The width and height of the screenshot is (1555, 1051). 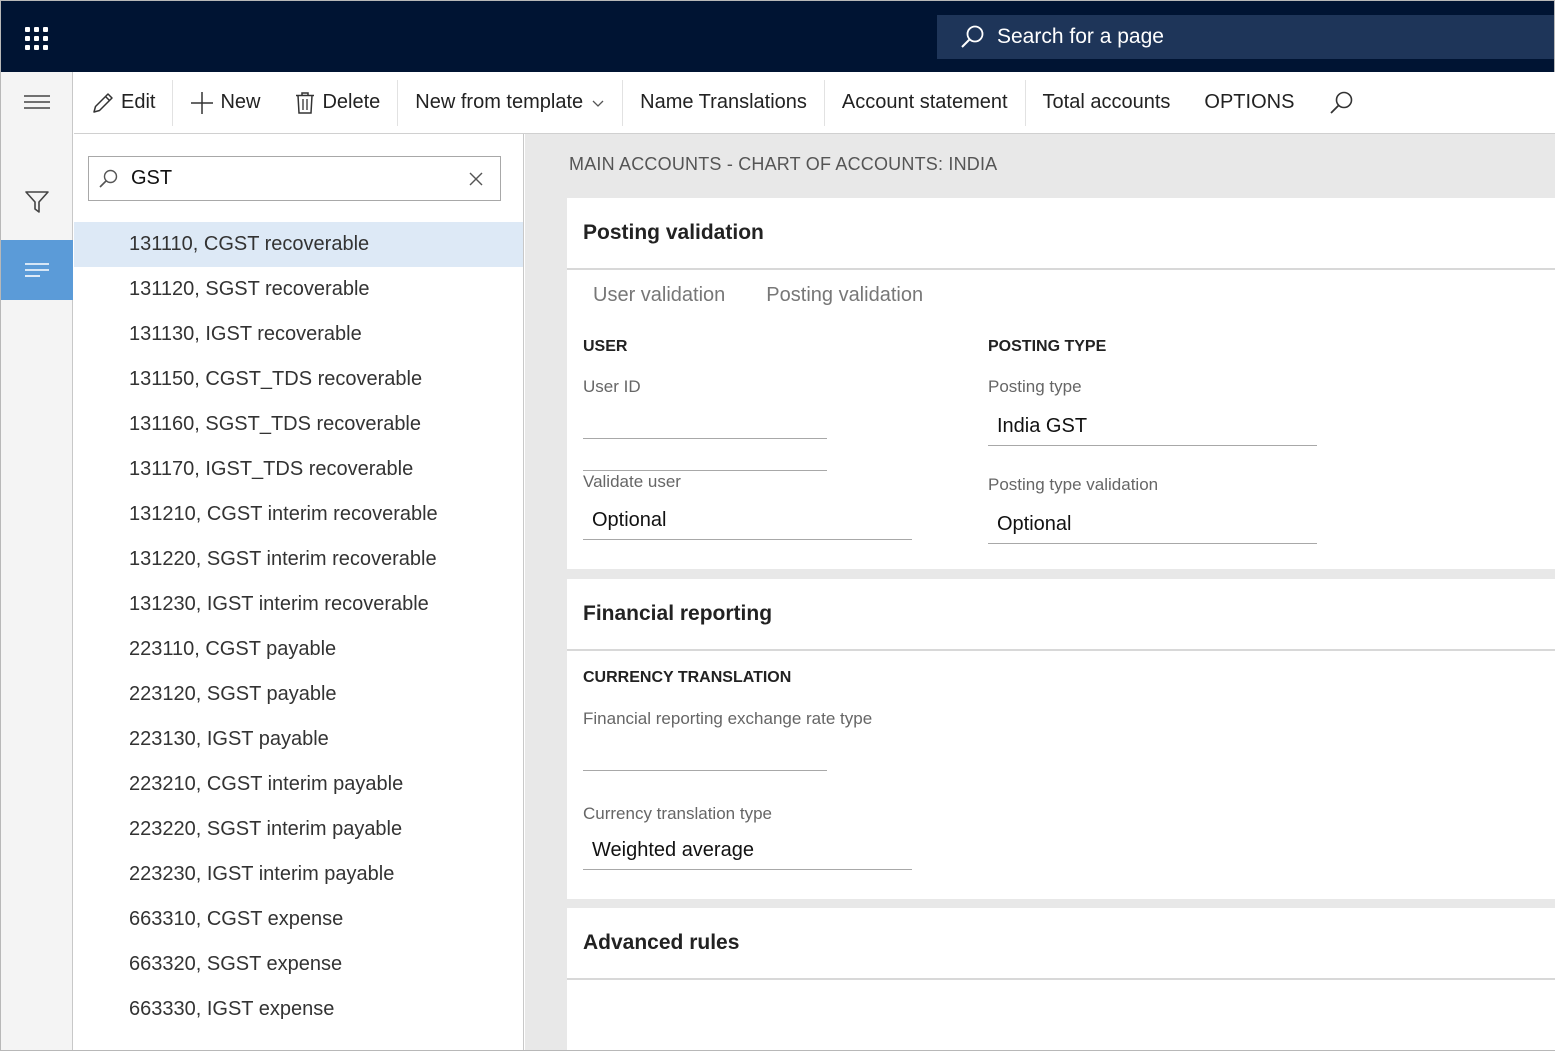 What do you see at coordinates (1245, 37) in the screenshot?
I see `search-for-page-button: Search for a page` at bounding box center [1245, 37].